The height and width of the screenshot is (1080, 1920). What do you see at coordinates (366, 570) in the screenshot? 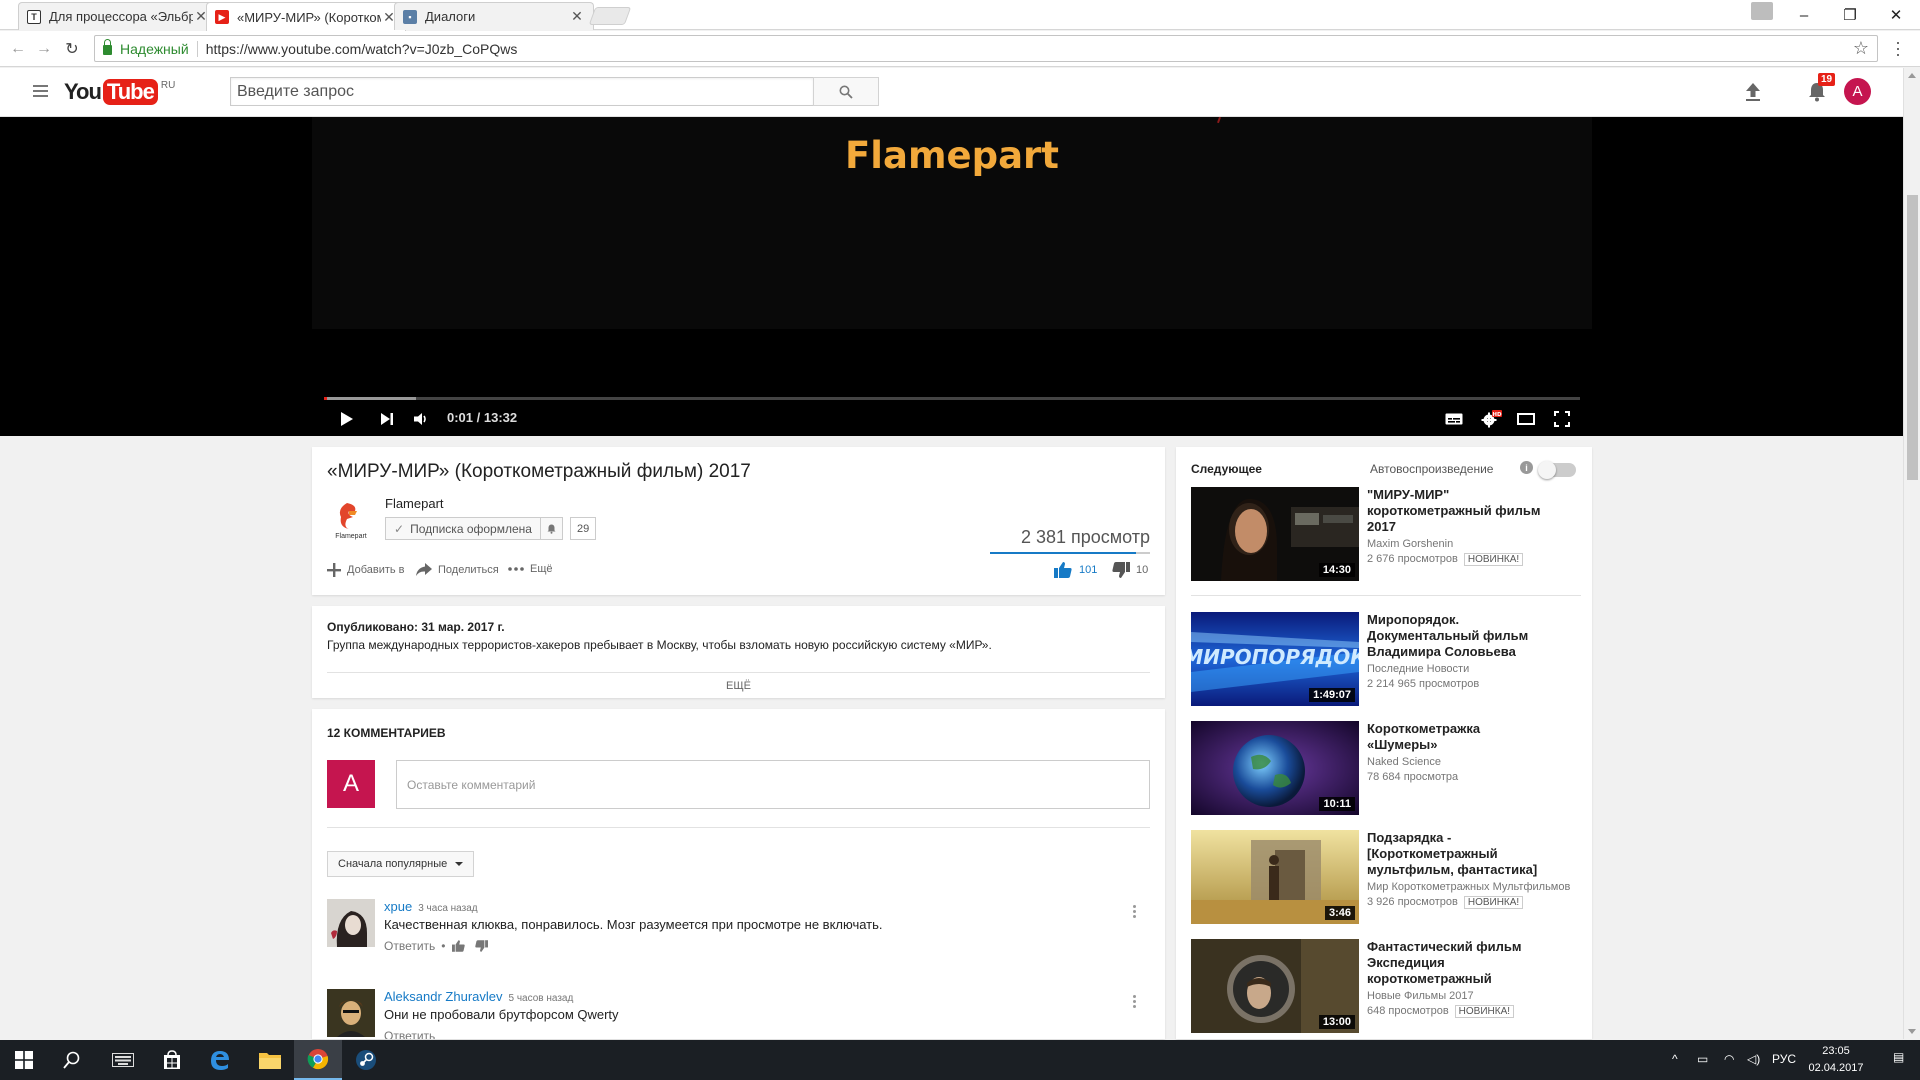
I see `add-to-button: Добавить в` at bounding box center [366, 570].